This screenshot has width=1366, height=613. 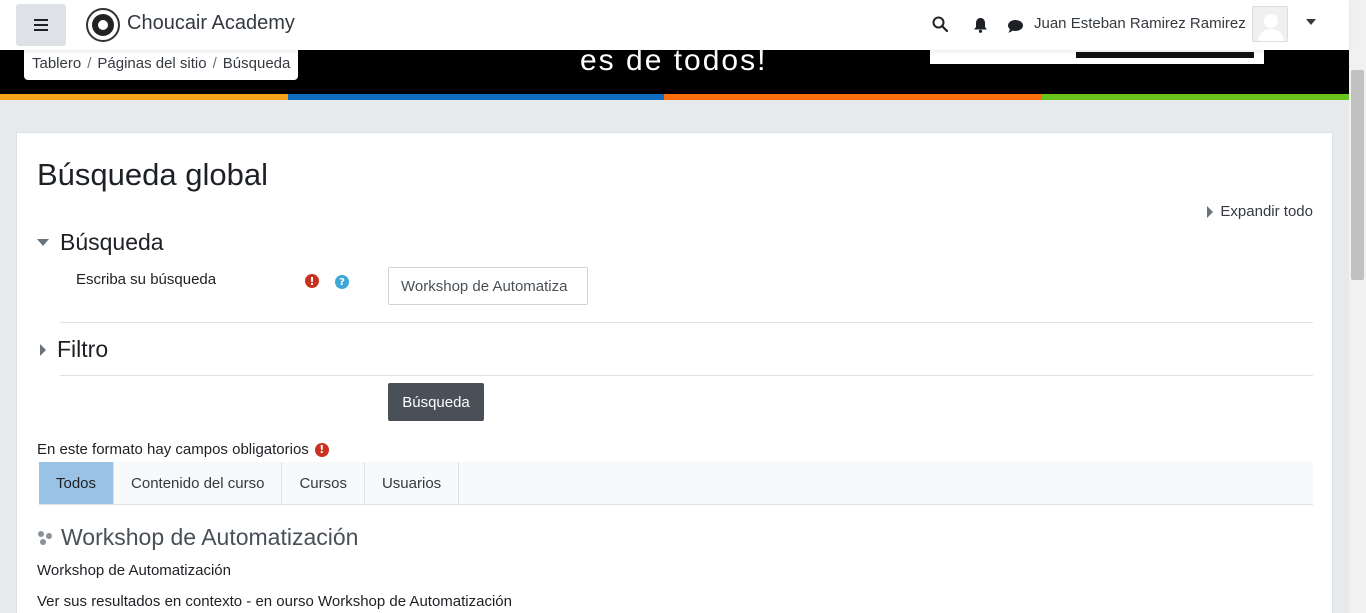 I want to click on search-section-header: Búsqueda, so click(x=100, y=242).